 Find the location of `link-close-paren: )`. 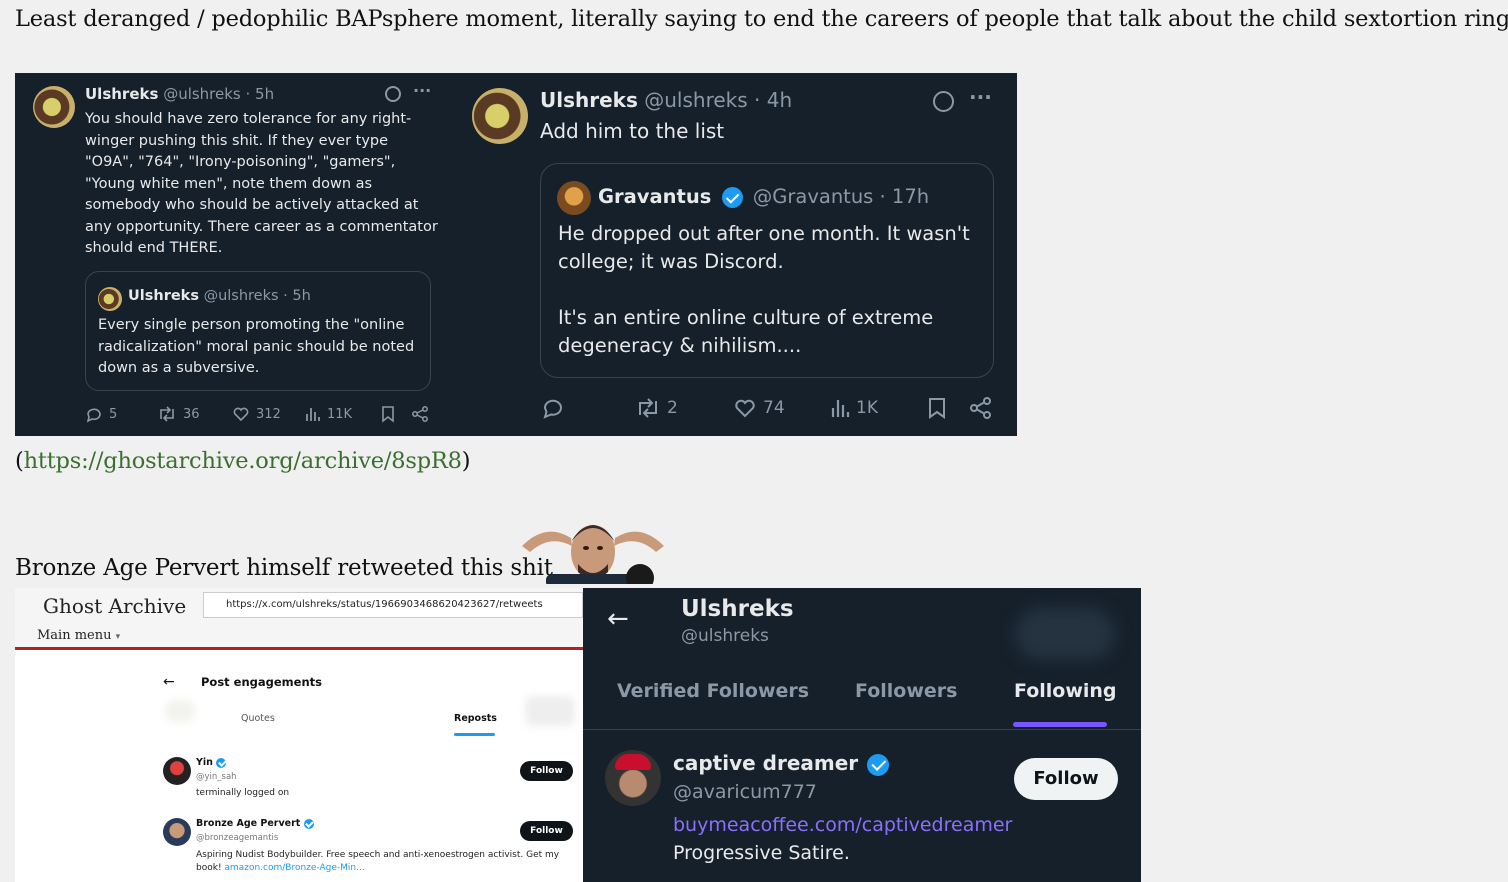

link-close-paren: ) is located at coordinates (466, 461).